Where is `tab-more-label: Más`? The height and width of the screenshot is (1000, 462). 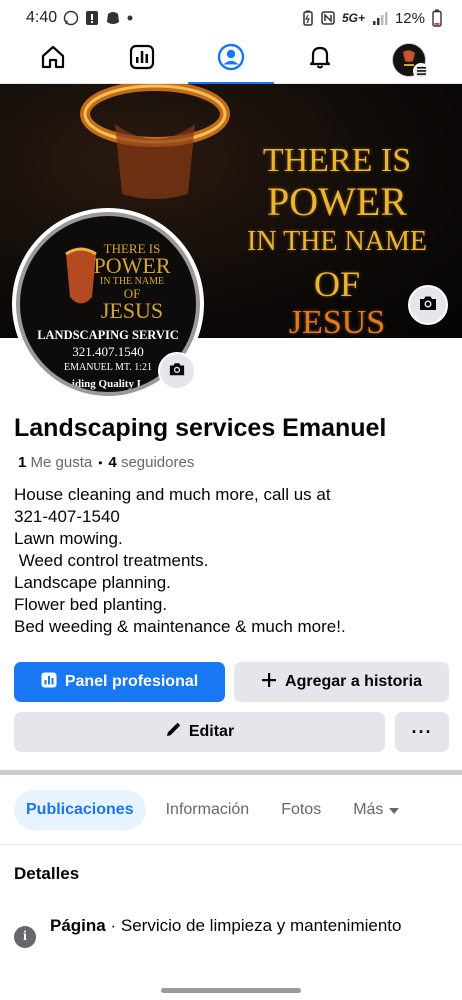 tab-more-label: Más is located at coordinates (368, 809).